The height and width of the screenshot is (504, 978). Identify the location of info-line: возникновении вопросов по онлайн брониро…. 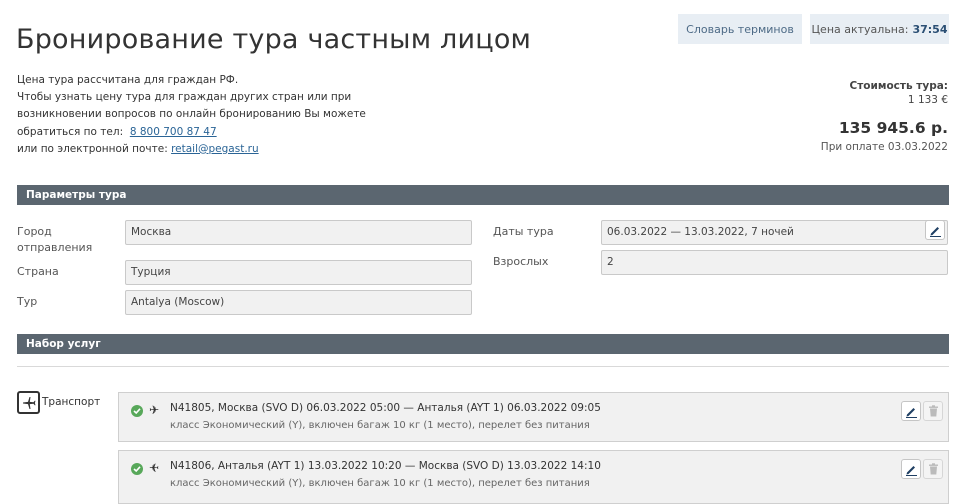
(191, 114).